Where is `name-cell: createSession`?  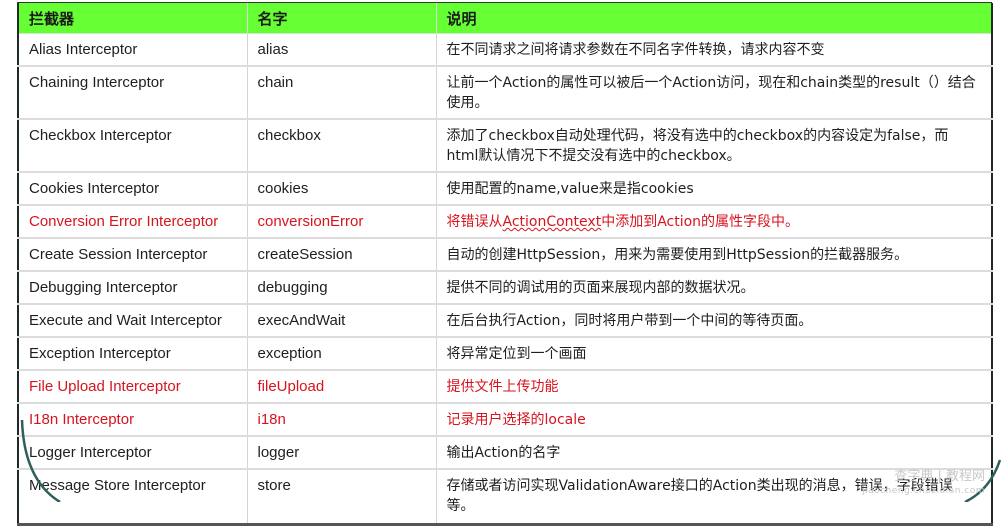 name-cell: createSession is located at coordinates (342, 255).